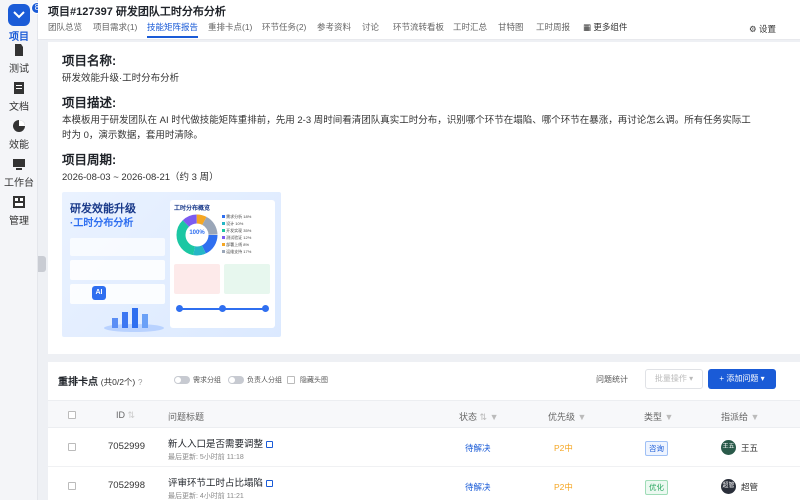 The height and width of the screenshot is (500, 800). What do you see at coordinates (65, 27) in the screenshot?
I see `tab-team-overview: 团队总览` at bounding box center [65, 27].